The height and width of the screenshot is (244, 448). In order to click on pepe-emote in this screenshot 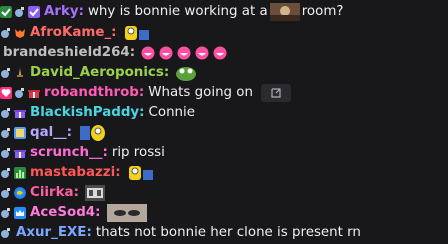, I will do `click(186, 73)`.